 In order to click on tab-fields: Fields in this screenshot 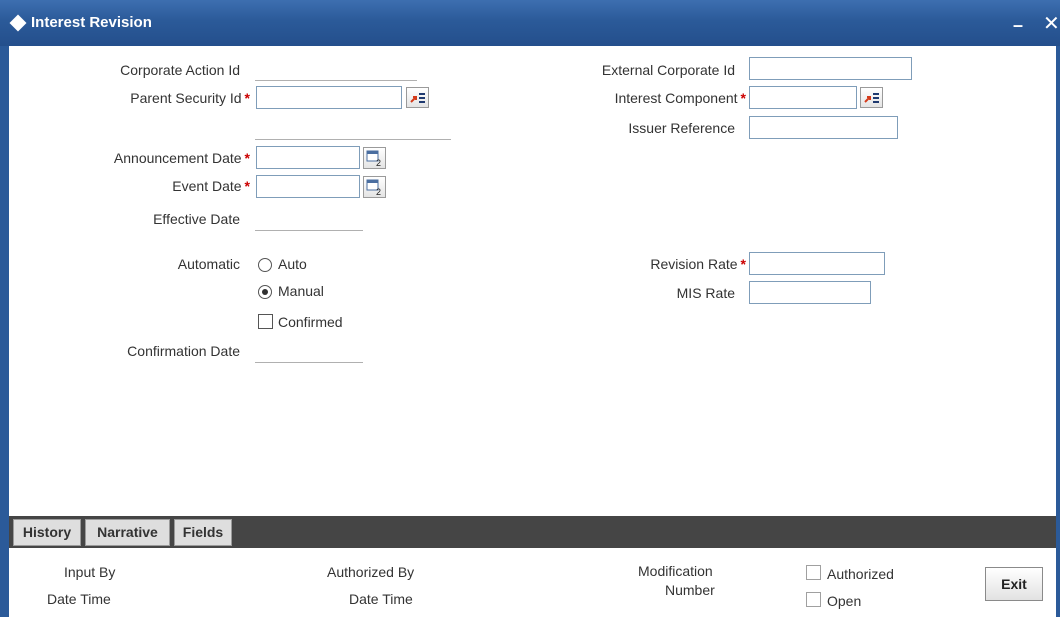, I will do `click(203, 532)`.